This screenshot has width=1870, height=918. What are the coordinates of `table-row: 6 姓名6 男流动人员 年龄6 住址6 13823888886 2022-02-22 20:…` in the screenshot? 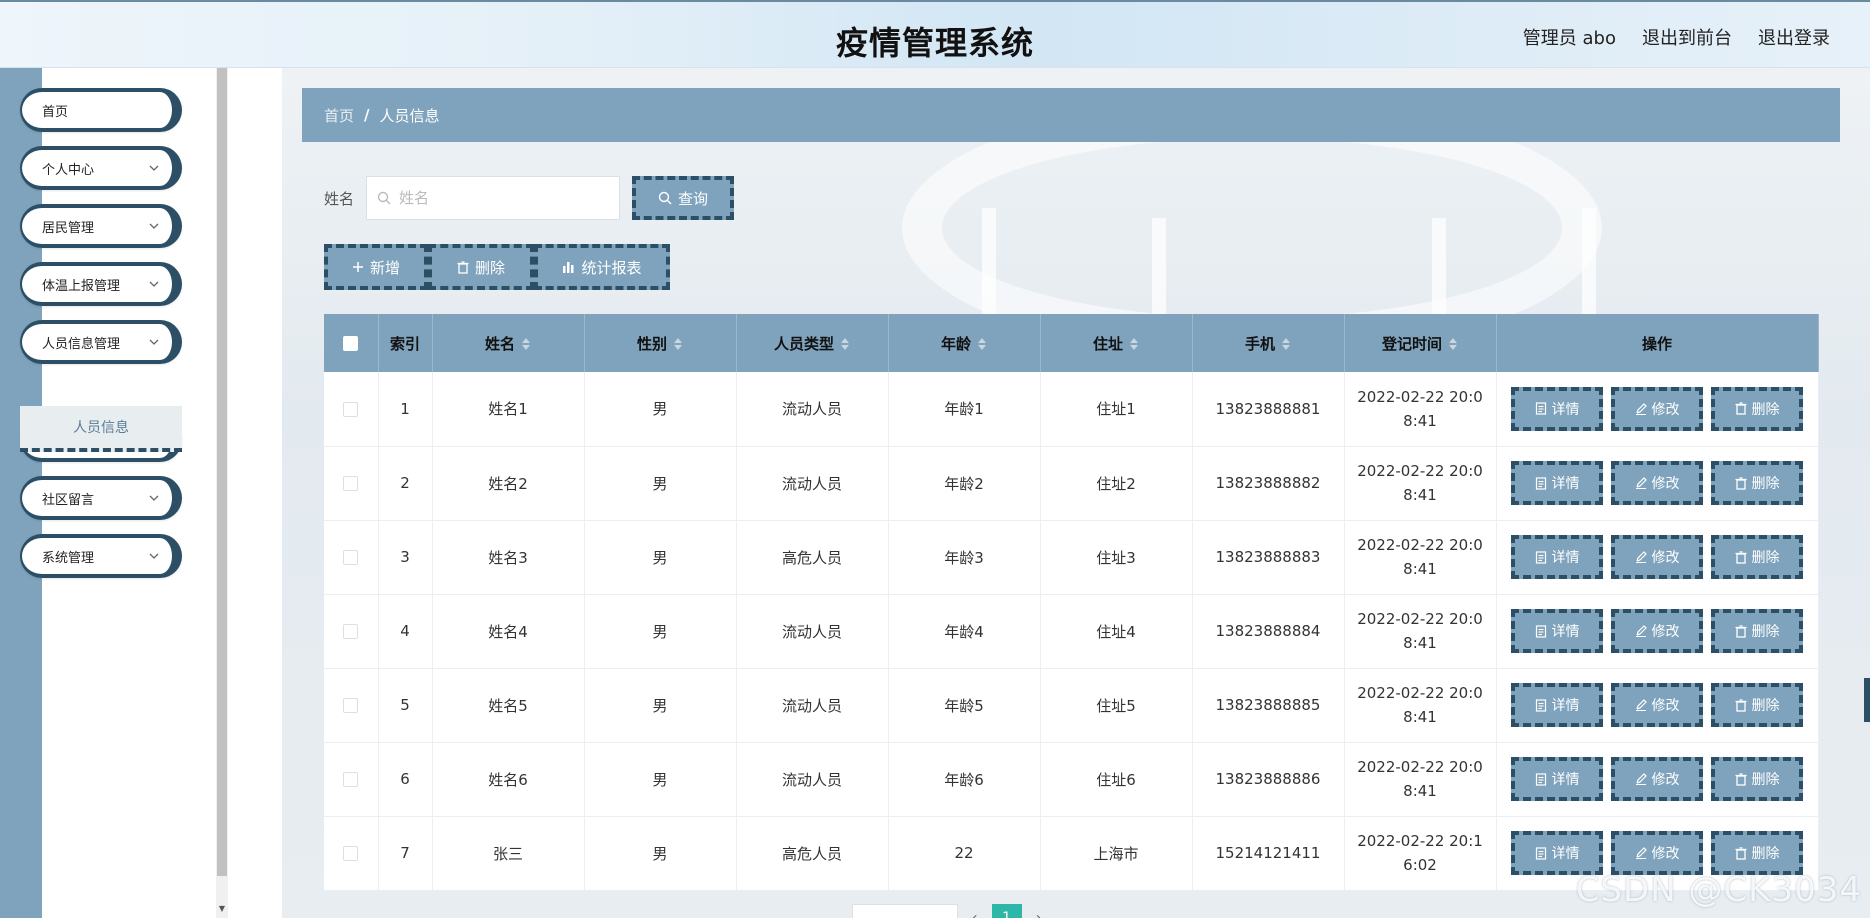 It's located at (1071, 779).